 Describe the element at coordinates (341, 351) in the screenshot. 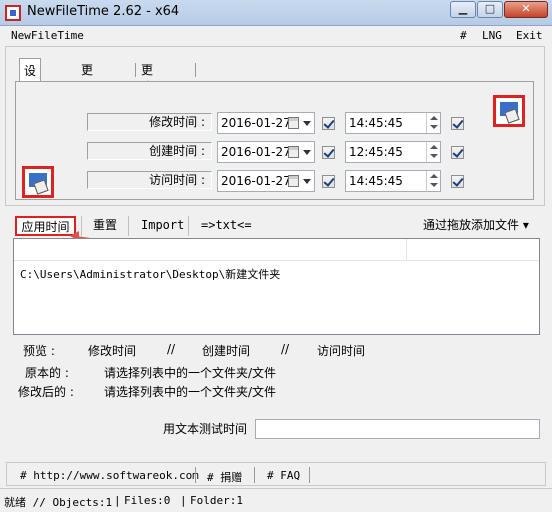

I see `preview-access-header: 访问时间` at that location.